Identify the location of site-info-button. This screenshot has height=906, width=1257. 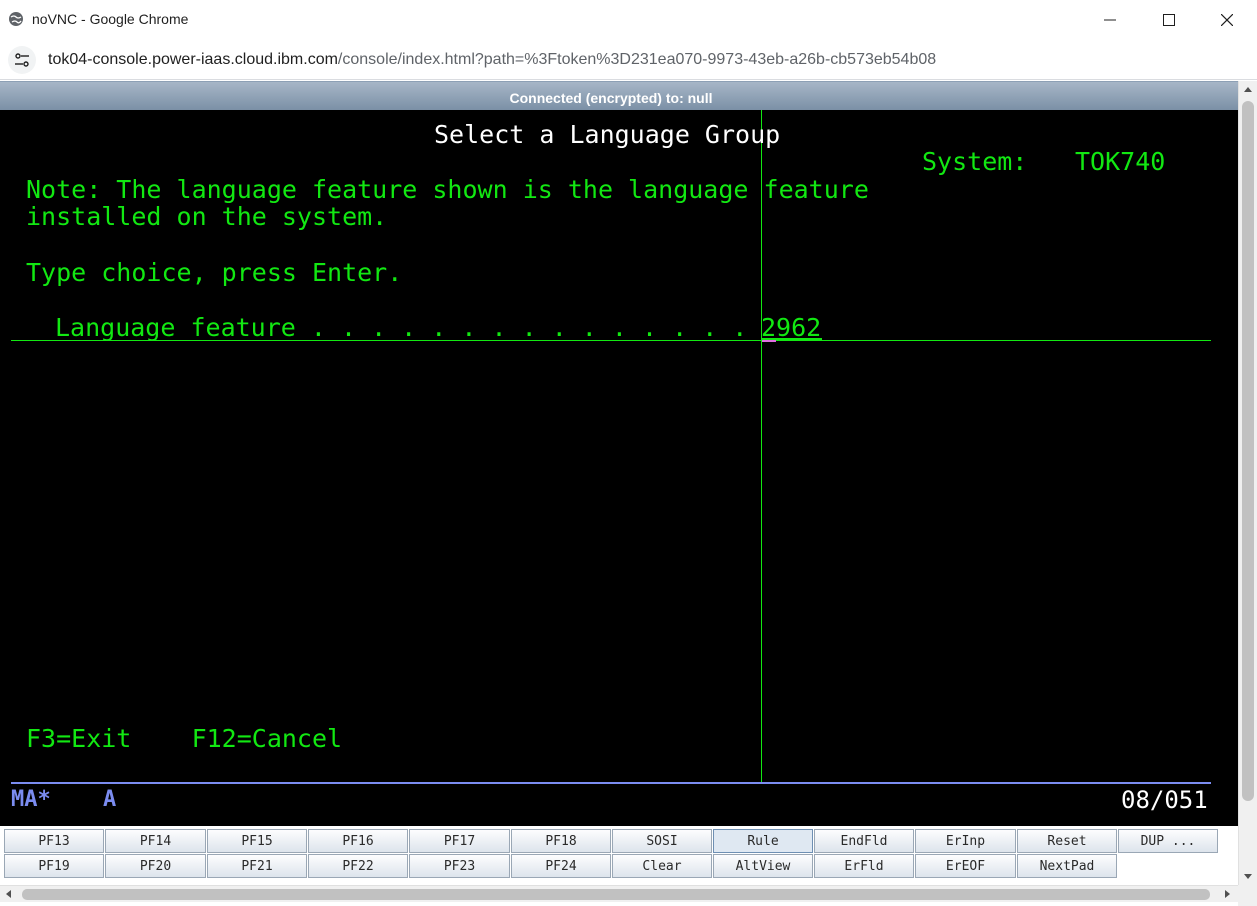
(22, 60).